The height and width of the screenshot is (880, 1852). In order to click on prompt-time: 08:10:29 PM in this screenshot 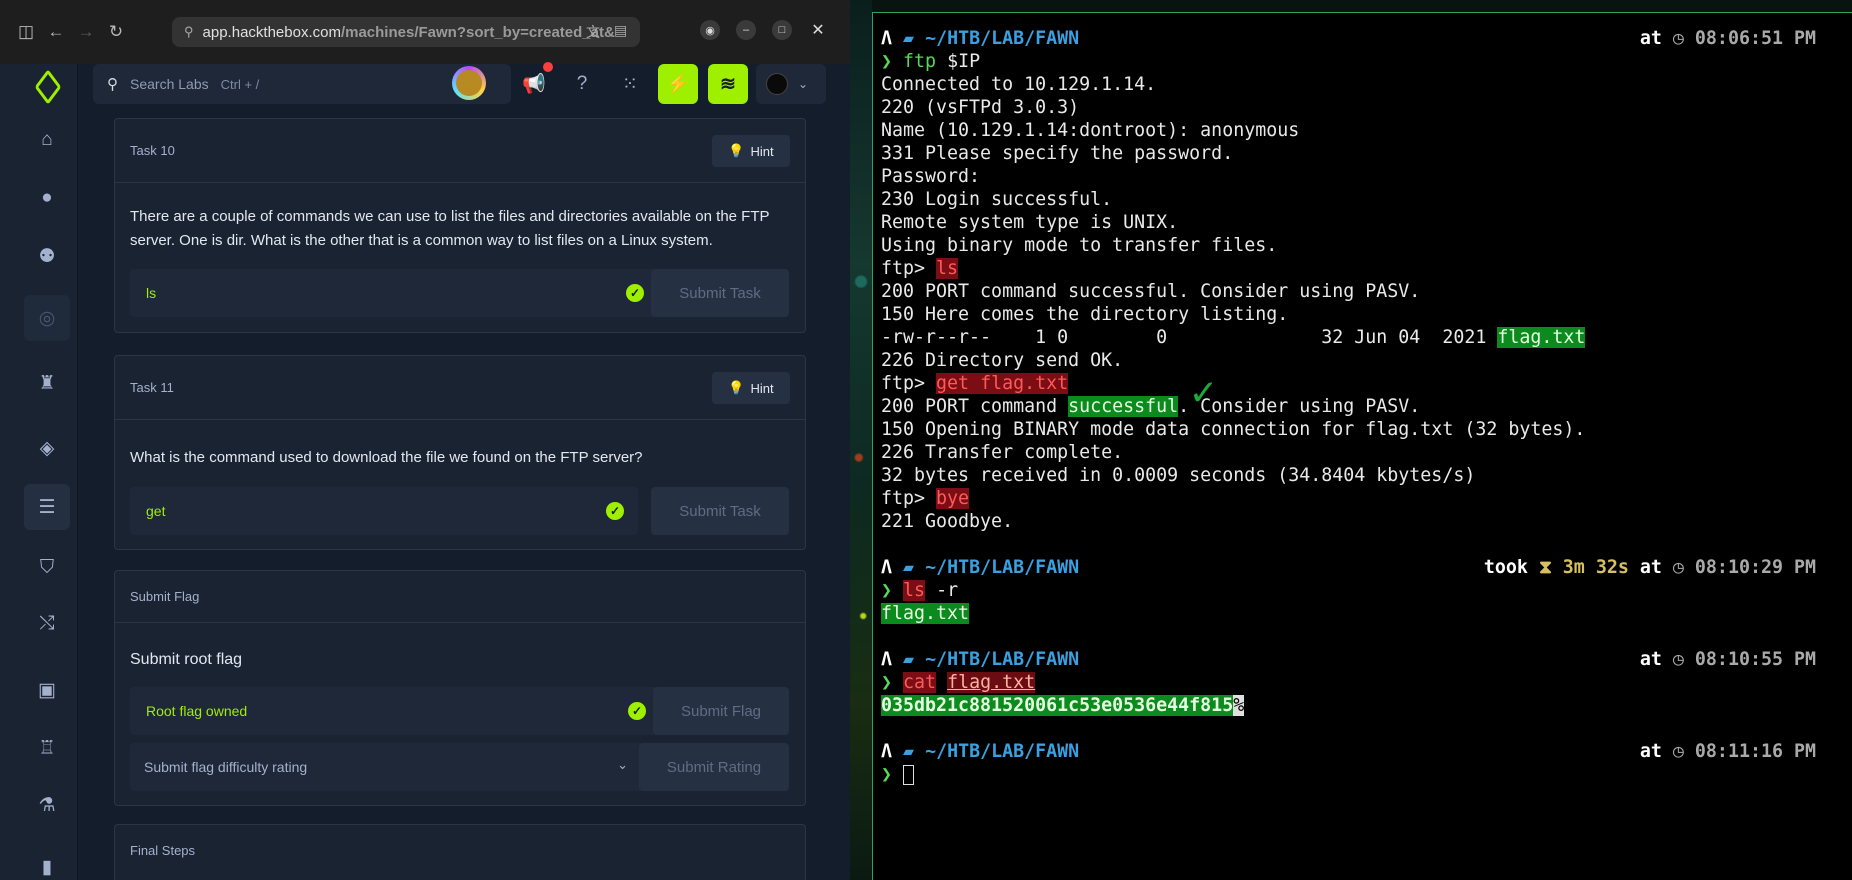, I will do `click(1755, 567)`.